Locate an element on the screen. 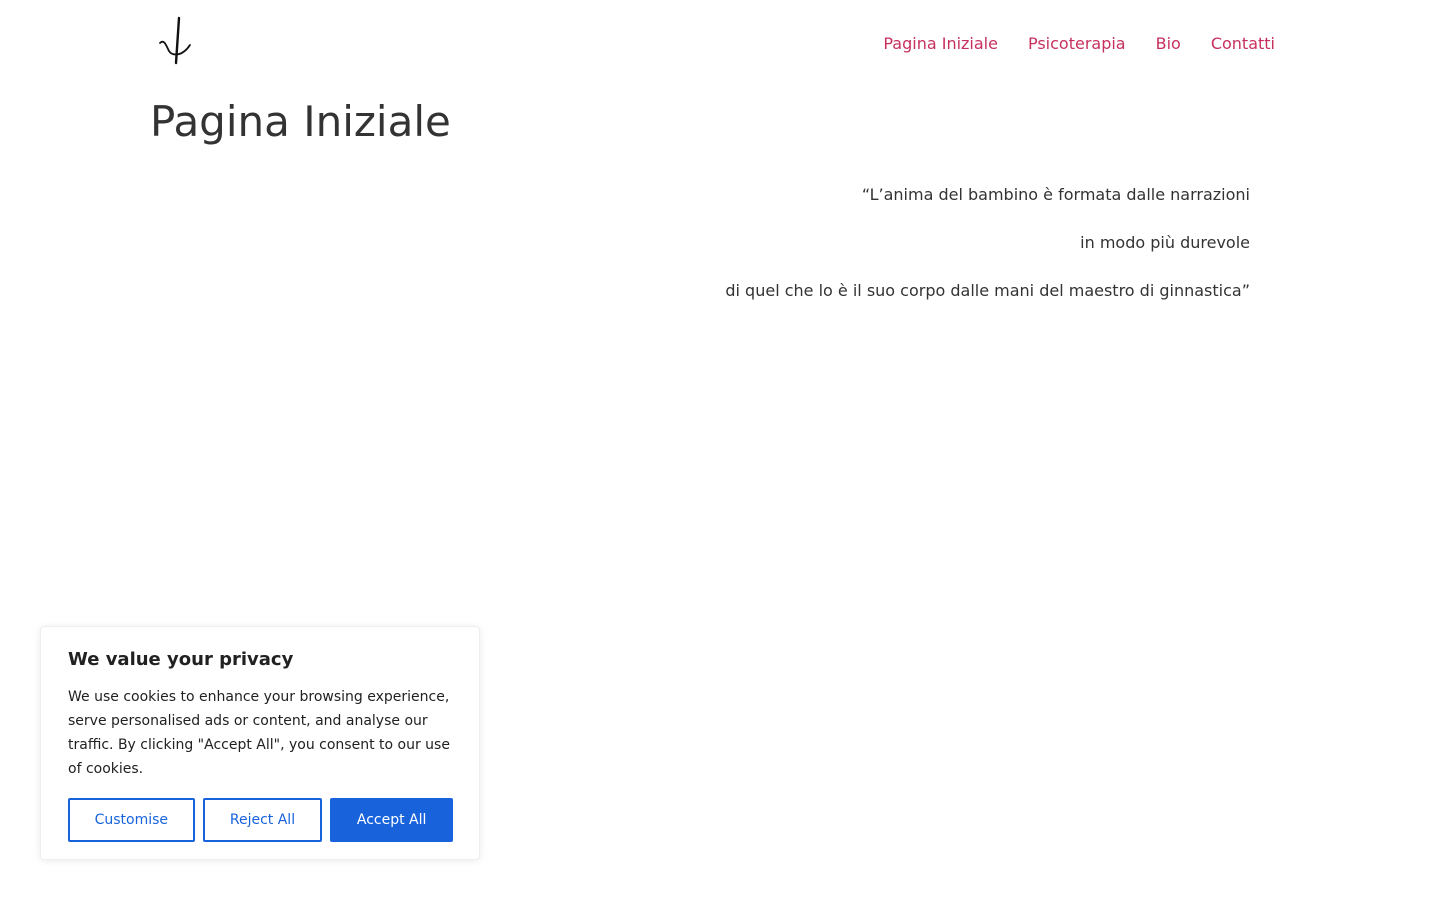 This screenshot has height=900, width=1440. site-logo is located at coordinates (177, 41).